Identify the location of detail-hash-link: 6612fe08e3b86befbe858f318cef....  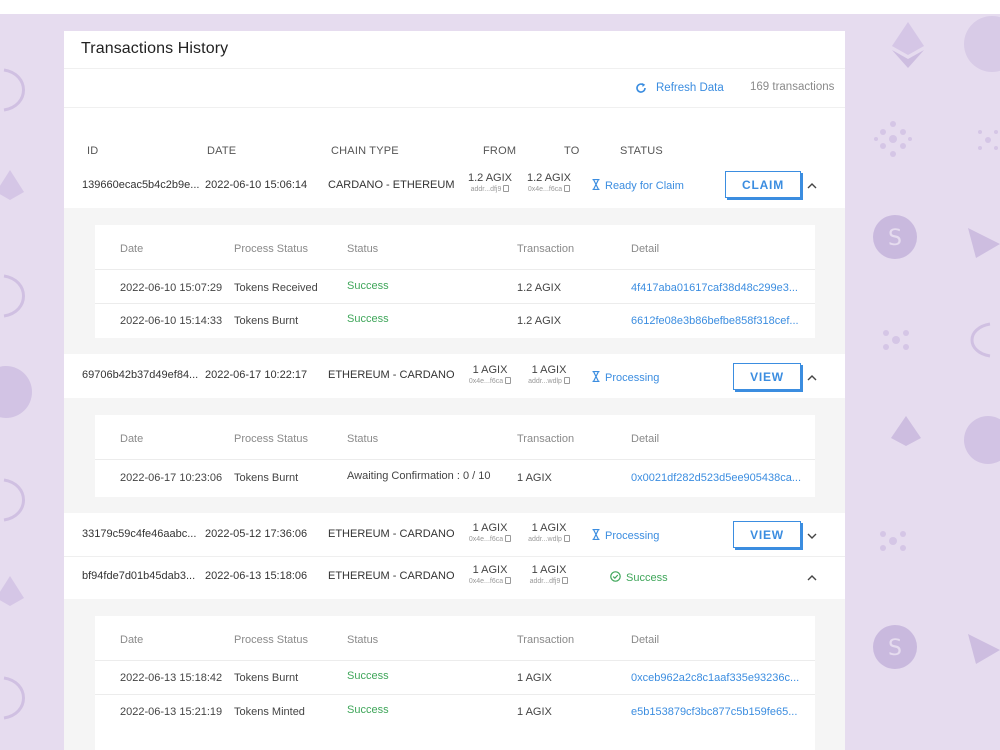
(715, 321).